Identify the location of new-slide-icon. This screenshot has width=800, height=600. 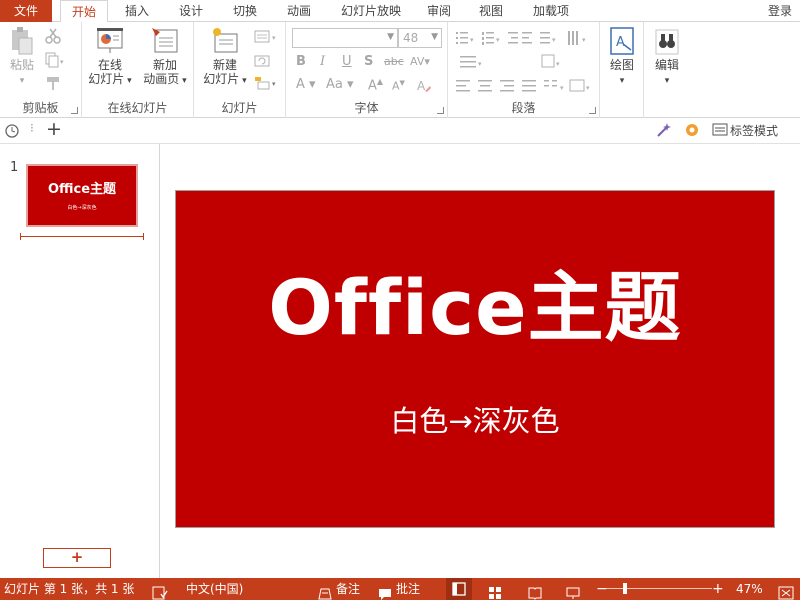
(225, 40).